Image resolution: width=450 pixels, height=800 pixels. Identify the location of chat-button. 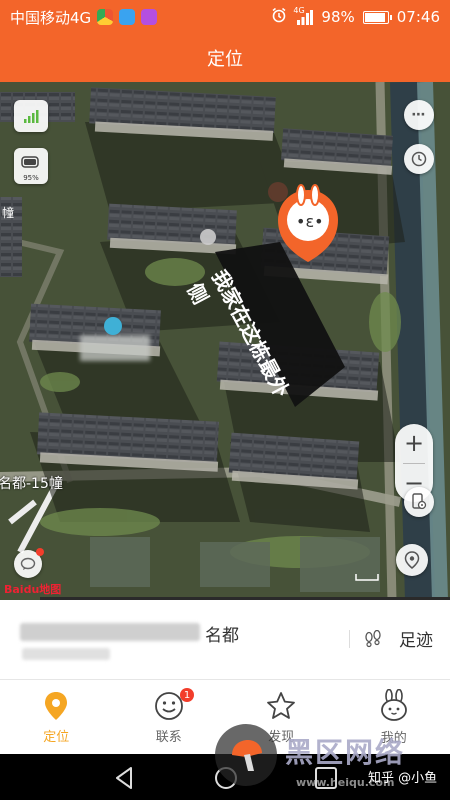
(29, 563).